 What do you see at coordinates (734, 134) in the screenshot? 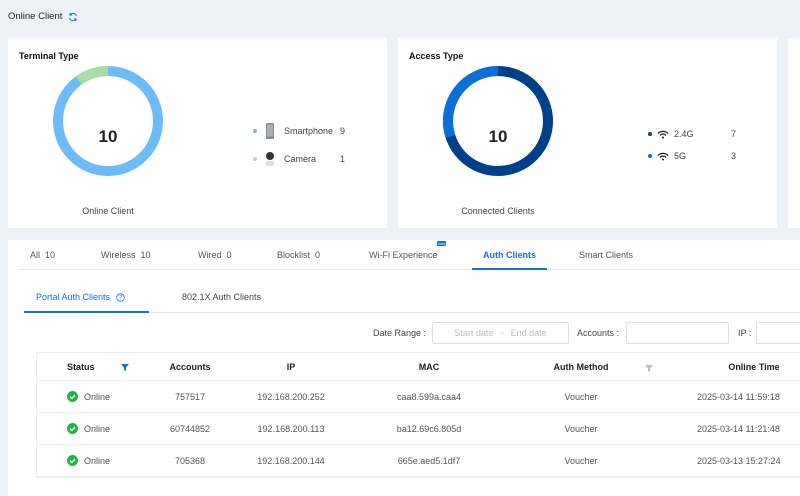
I see `legend-count: 7` at bounding box center [734, 134].